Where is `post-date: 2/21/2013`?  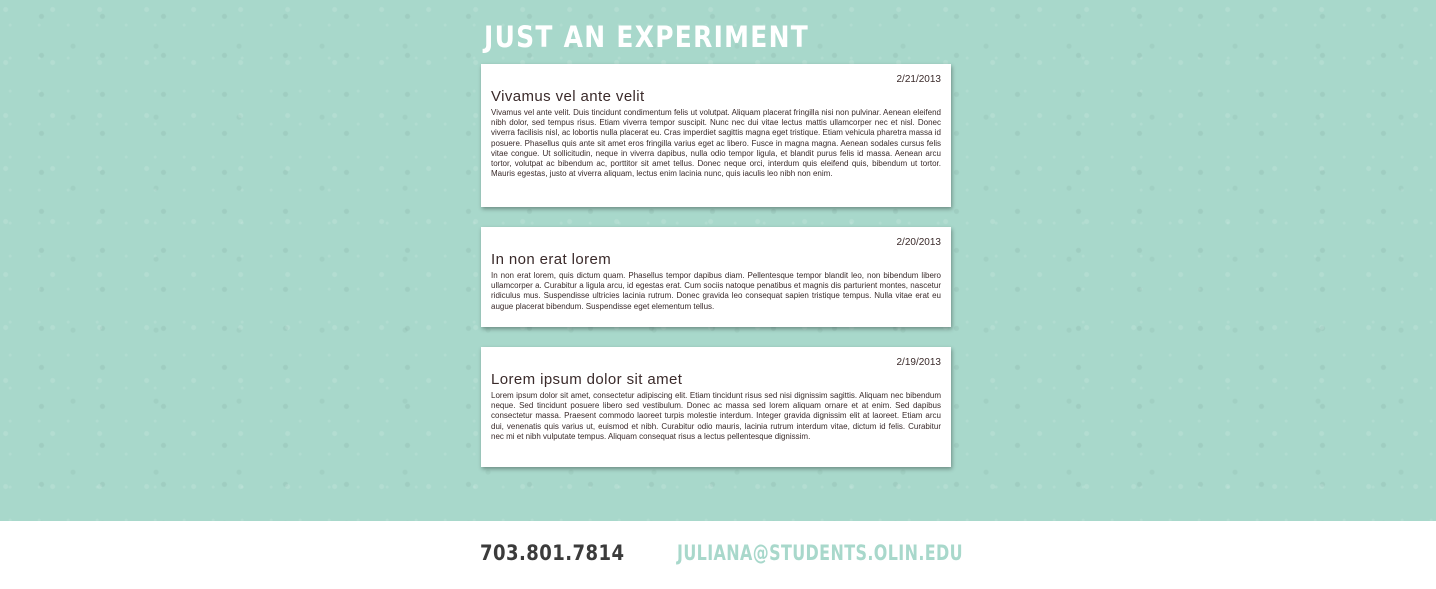 post-date: 2/21/2013 is located at coordinates (919, 79).